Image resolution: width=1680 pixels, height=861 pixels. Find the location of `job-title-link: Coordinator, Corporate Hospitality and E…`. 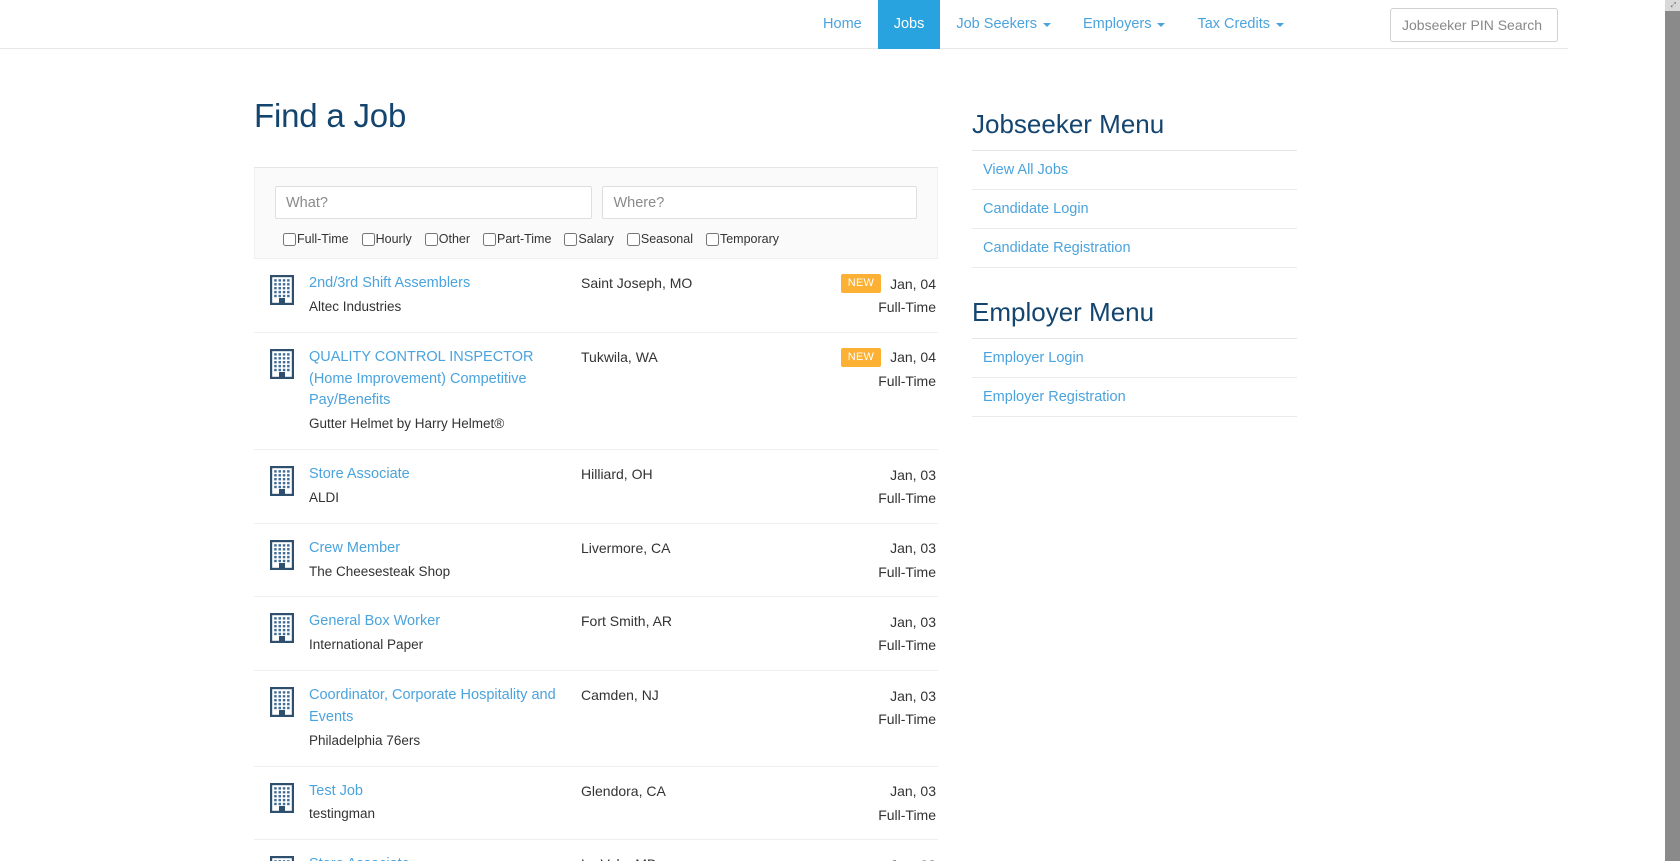

job-title-link: Coordinator, Corporate Hospitality and E… is located at coordinates (445, 707).